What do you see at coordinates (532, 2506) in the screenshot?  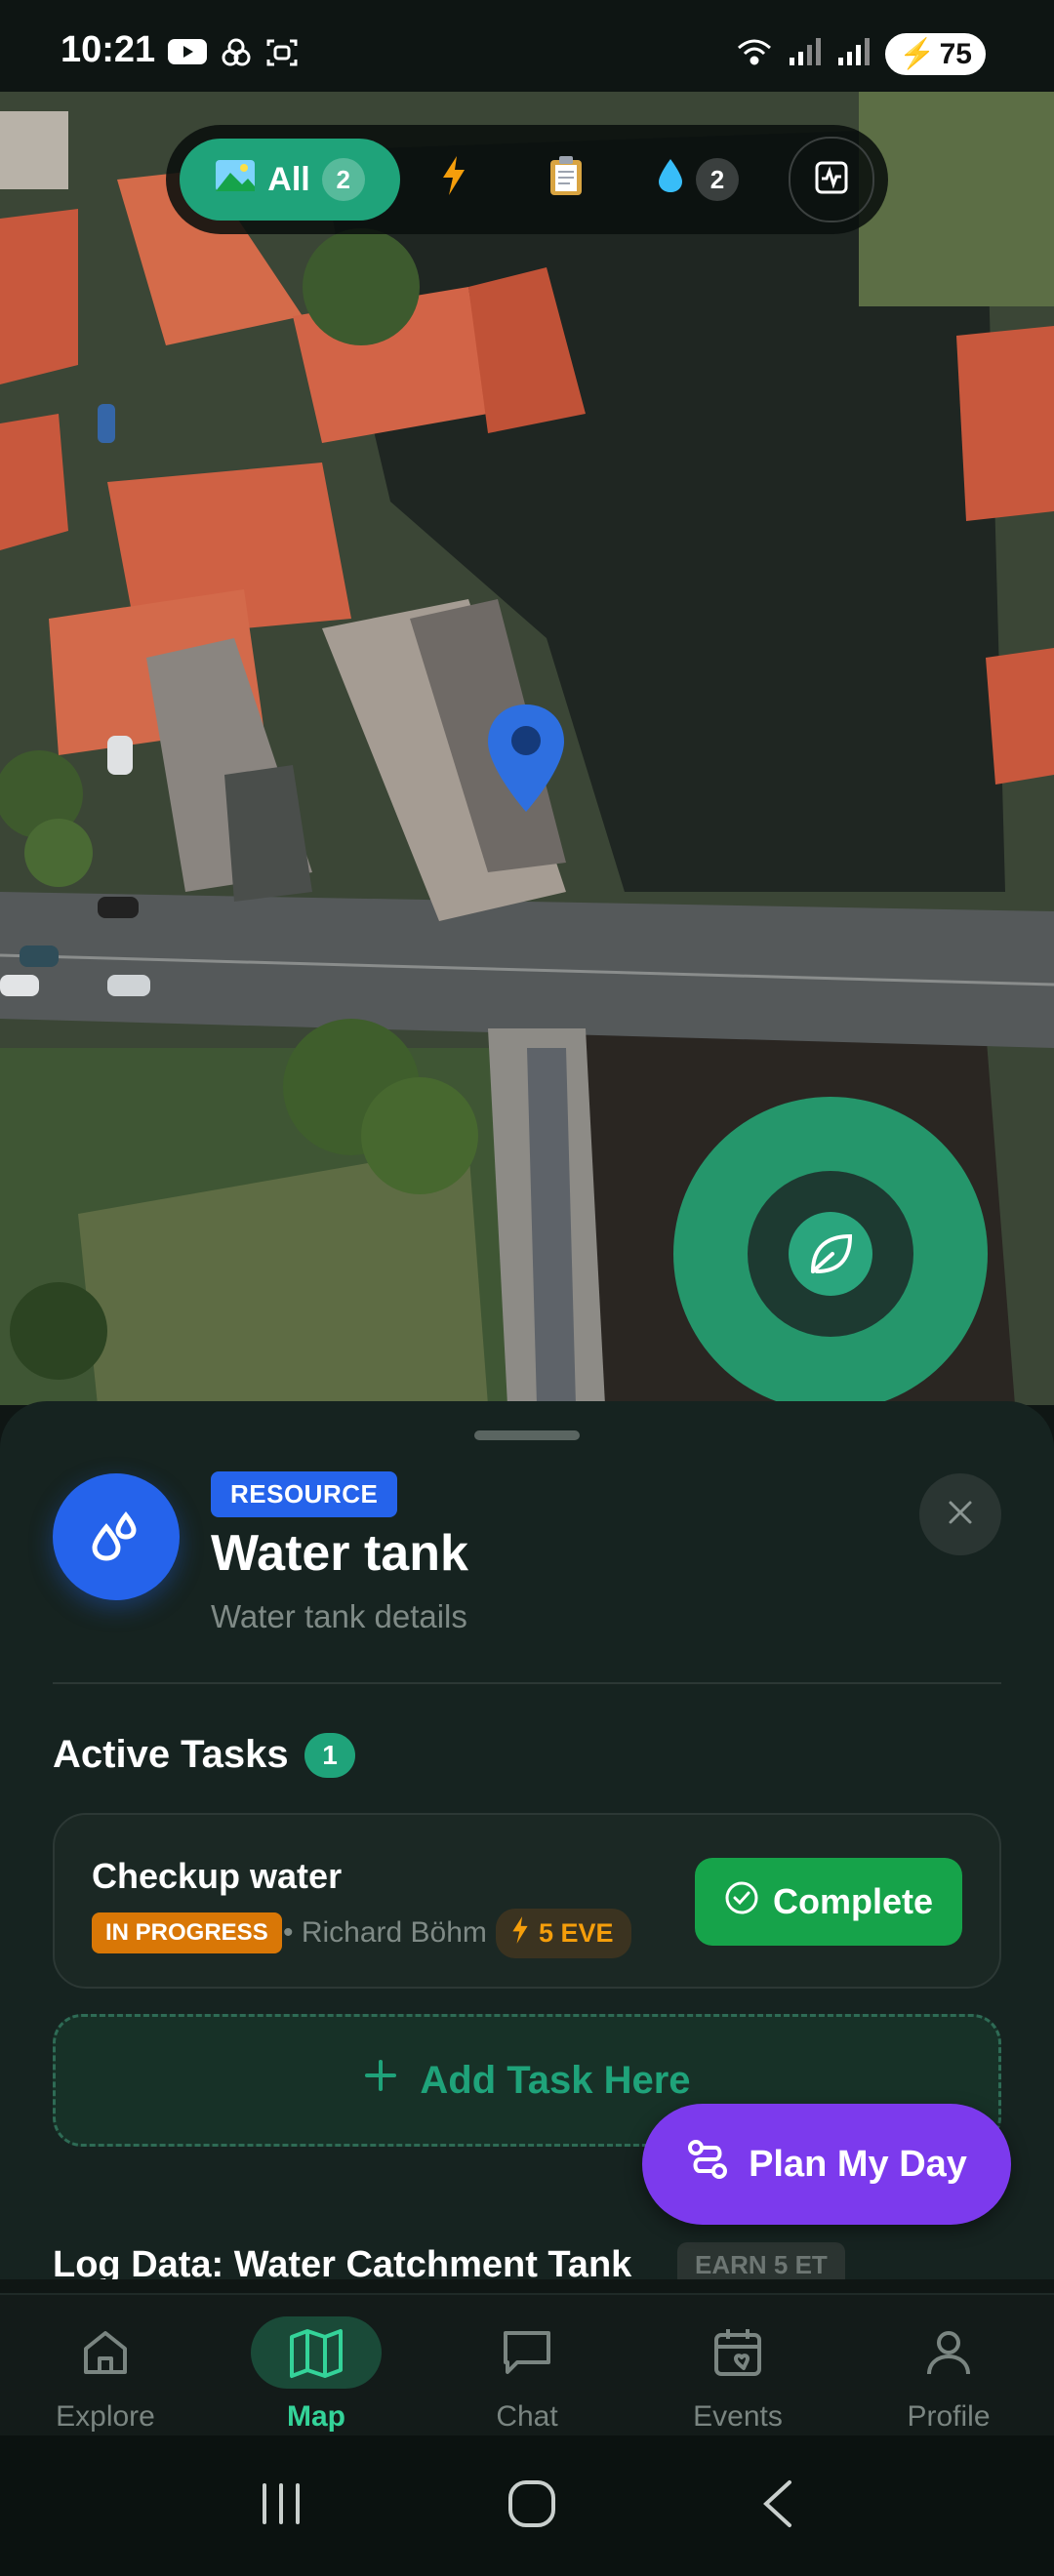 I see `home-button-icon` at bounding box center [532, 2506].